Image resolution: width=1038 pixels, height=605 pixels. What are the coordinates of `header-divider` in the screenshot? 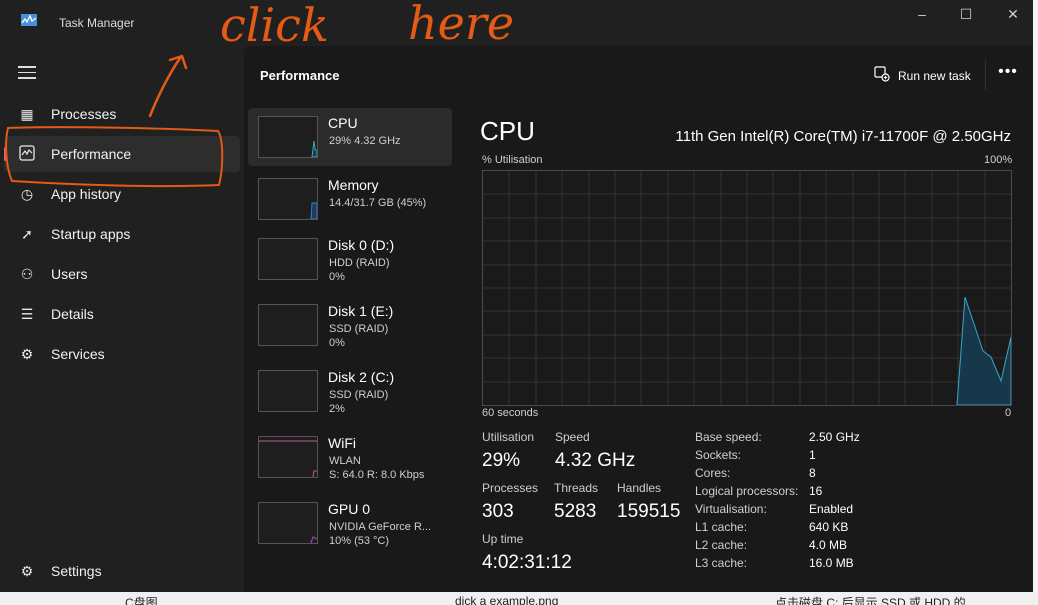 It's located at (985, 75).